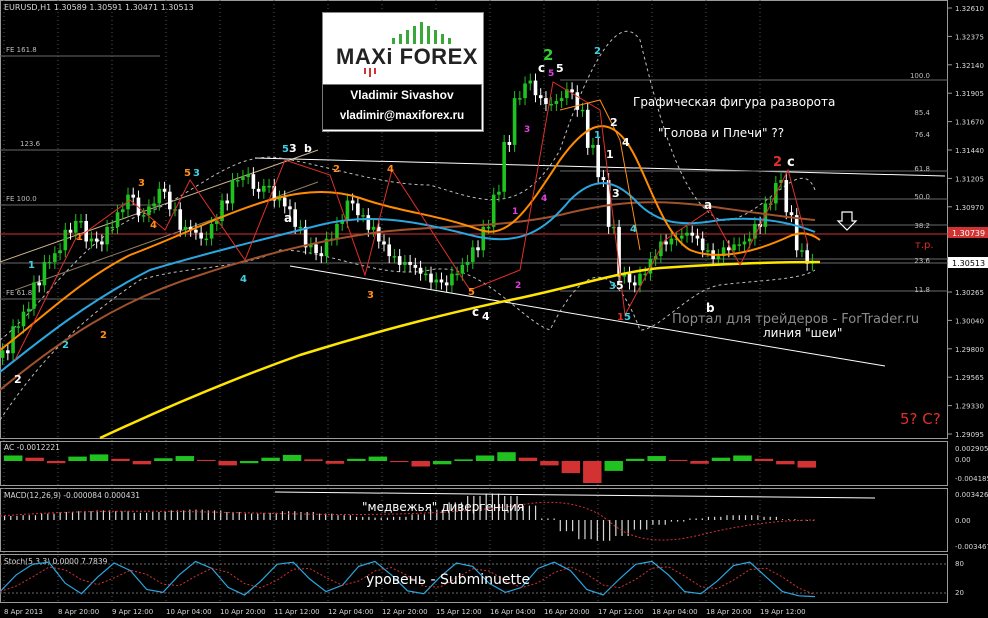 This screenshot has height=618, width=988. What do you see at coordinates (922, 135) in the screenshot?
I see `fib-right-label: 76.4` at bounding box center [922, 135].